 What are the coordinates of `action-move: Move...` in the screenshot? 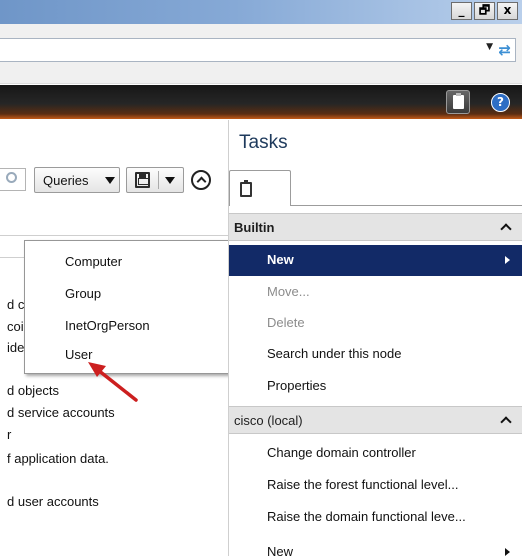 It's located at (375, 292).